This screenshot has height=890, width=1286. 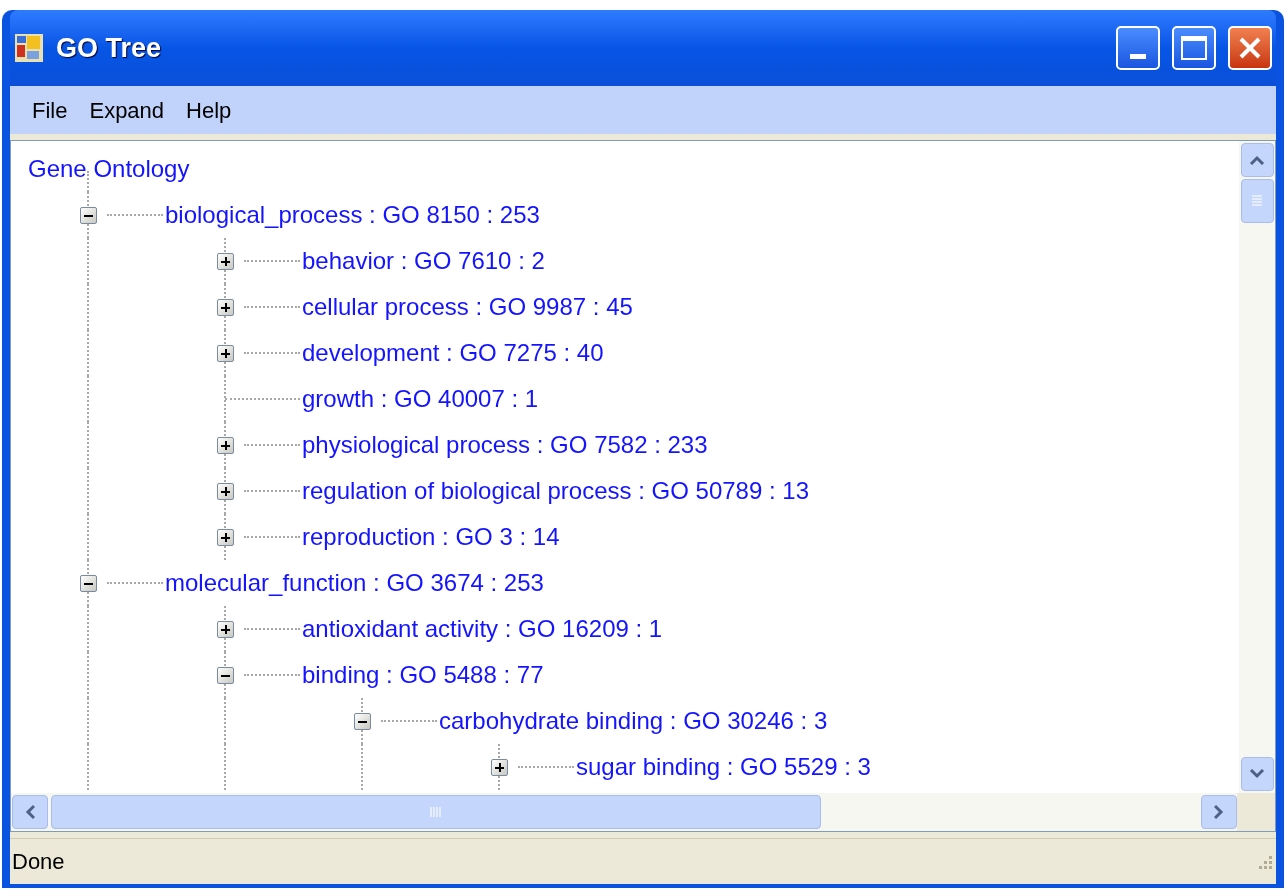 I want to click on scroll-left-button, so click(x=30, y=812).